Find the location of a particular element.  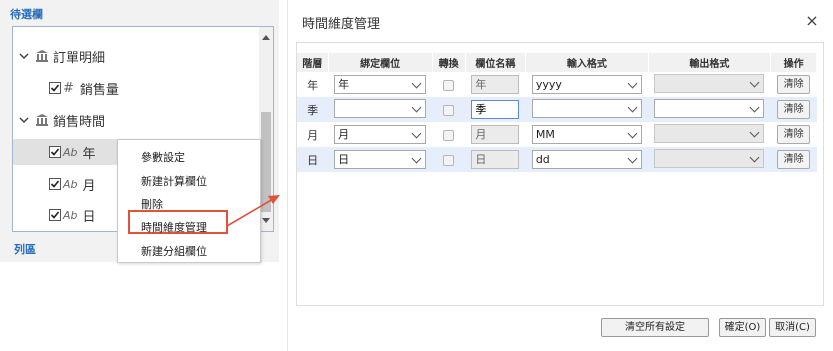

table-row: 日 日 日 dd 清除 is located at coordinates (557, 159).